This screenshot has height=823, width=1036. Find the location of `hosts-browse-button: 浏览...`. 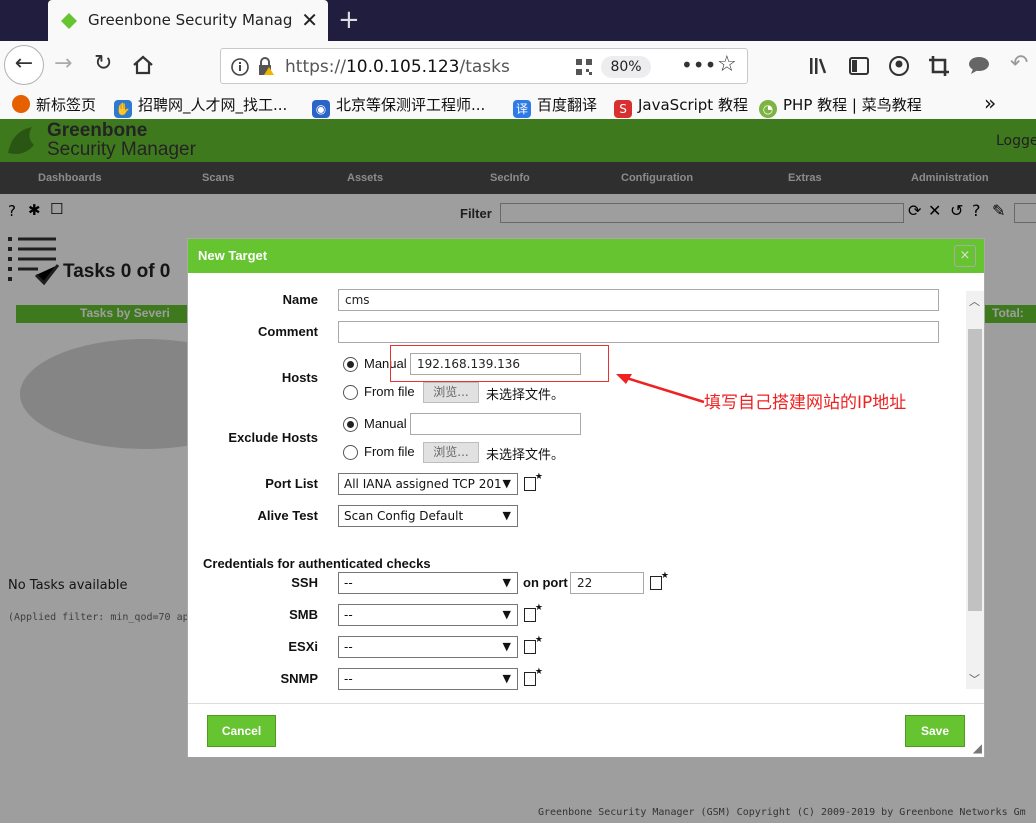

hosts-browse-button: 浏览... is located at coordinates (451, 392).